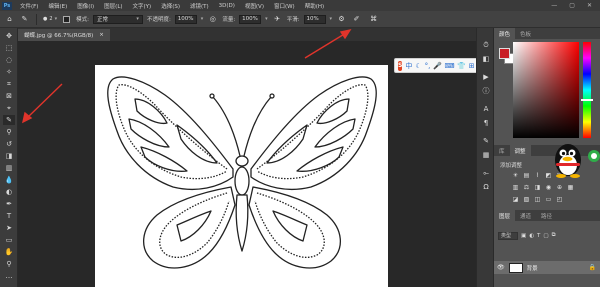 This screenshot has width=600, height=287. Describe the element at coordinates (486, 187) in the screenshot. I see `glyphs-panel-icon: Ω` at that location.